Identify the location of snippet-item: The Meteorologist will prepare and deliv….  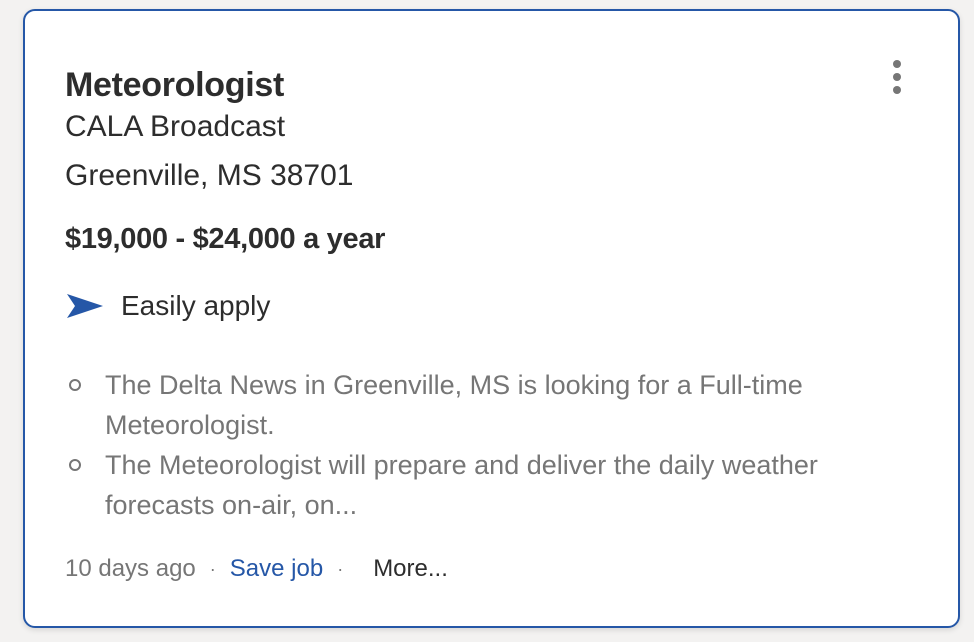
(495, 485).